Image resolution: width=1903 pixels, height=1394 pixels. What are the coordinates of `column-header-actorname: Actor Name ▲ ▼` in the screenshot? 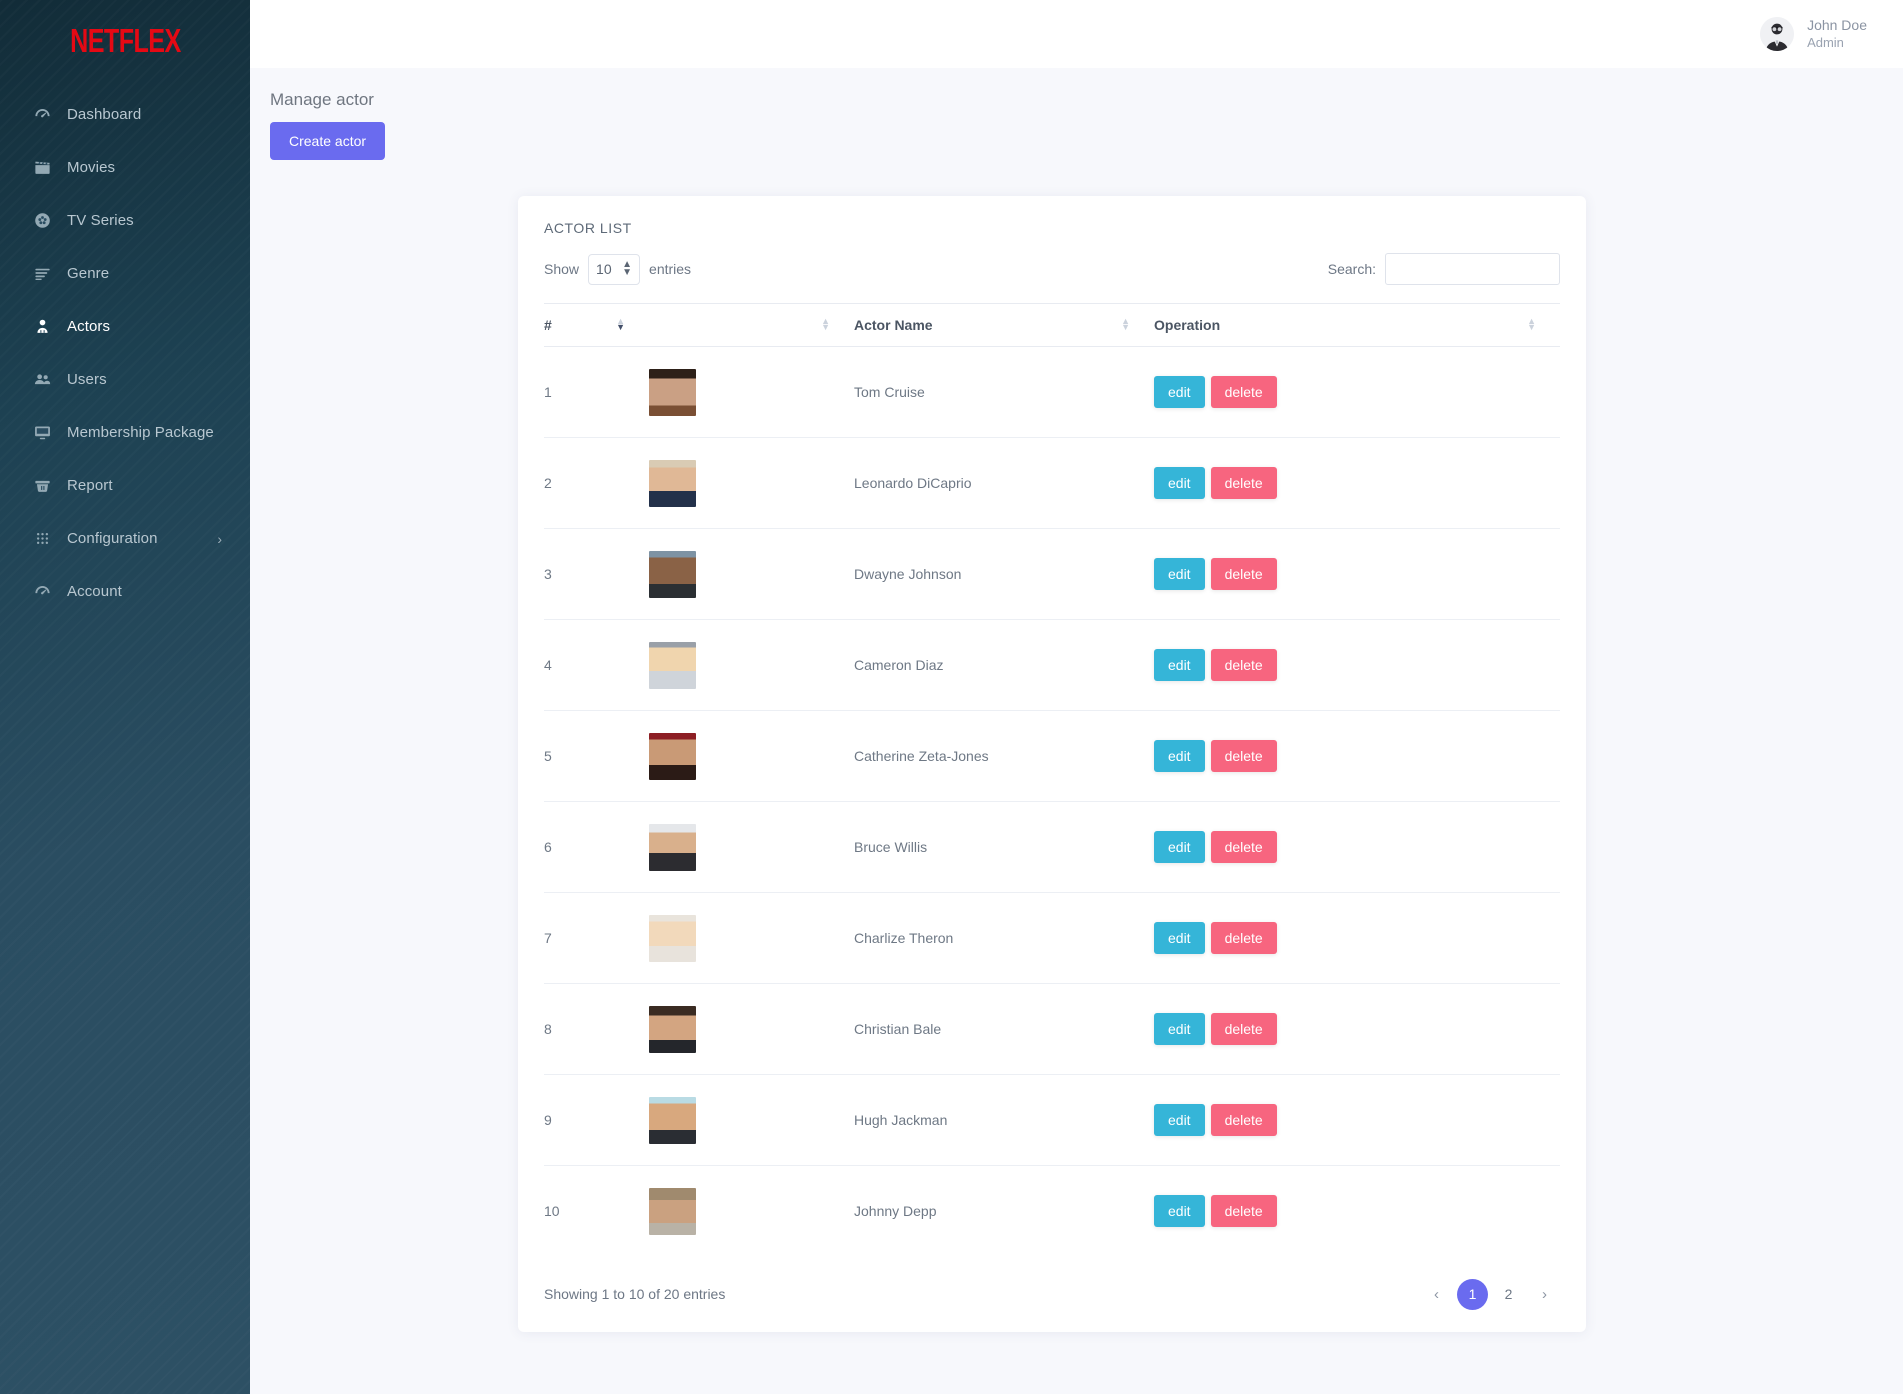 It's located at (1004, 325).